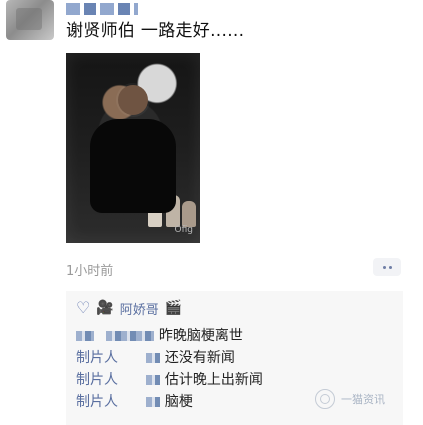 The width and height of the screenshot is (423, 425). I want to click on comment-text: 还没有新闻, so click(199, 358).